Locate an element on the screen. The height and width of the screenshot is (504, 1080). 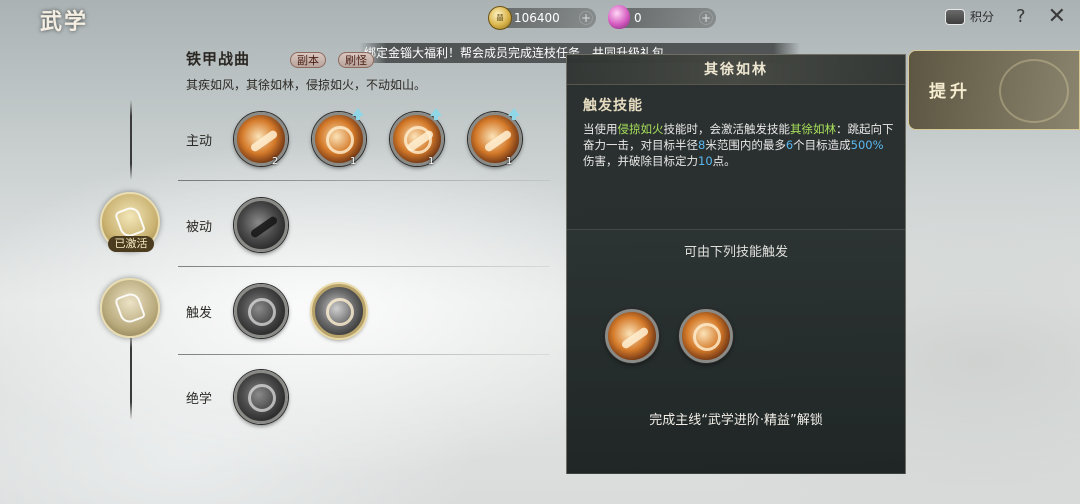
trigger-source-label: 可由下列技能触发 is located at coordinates (735, 252).